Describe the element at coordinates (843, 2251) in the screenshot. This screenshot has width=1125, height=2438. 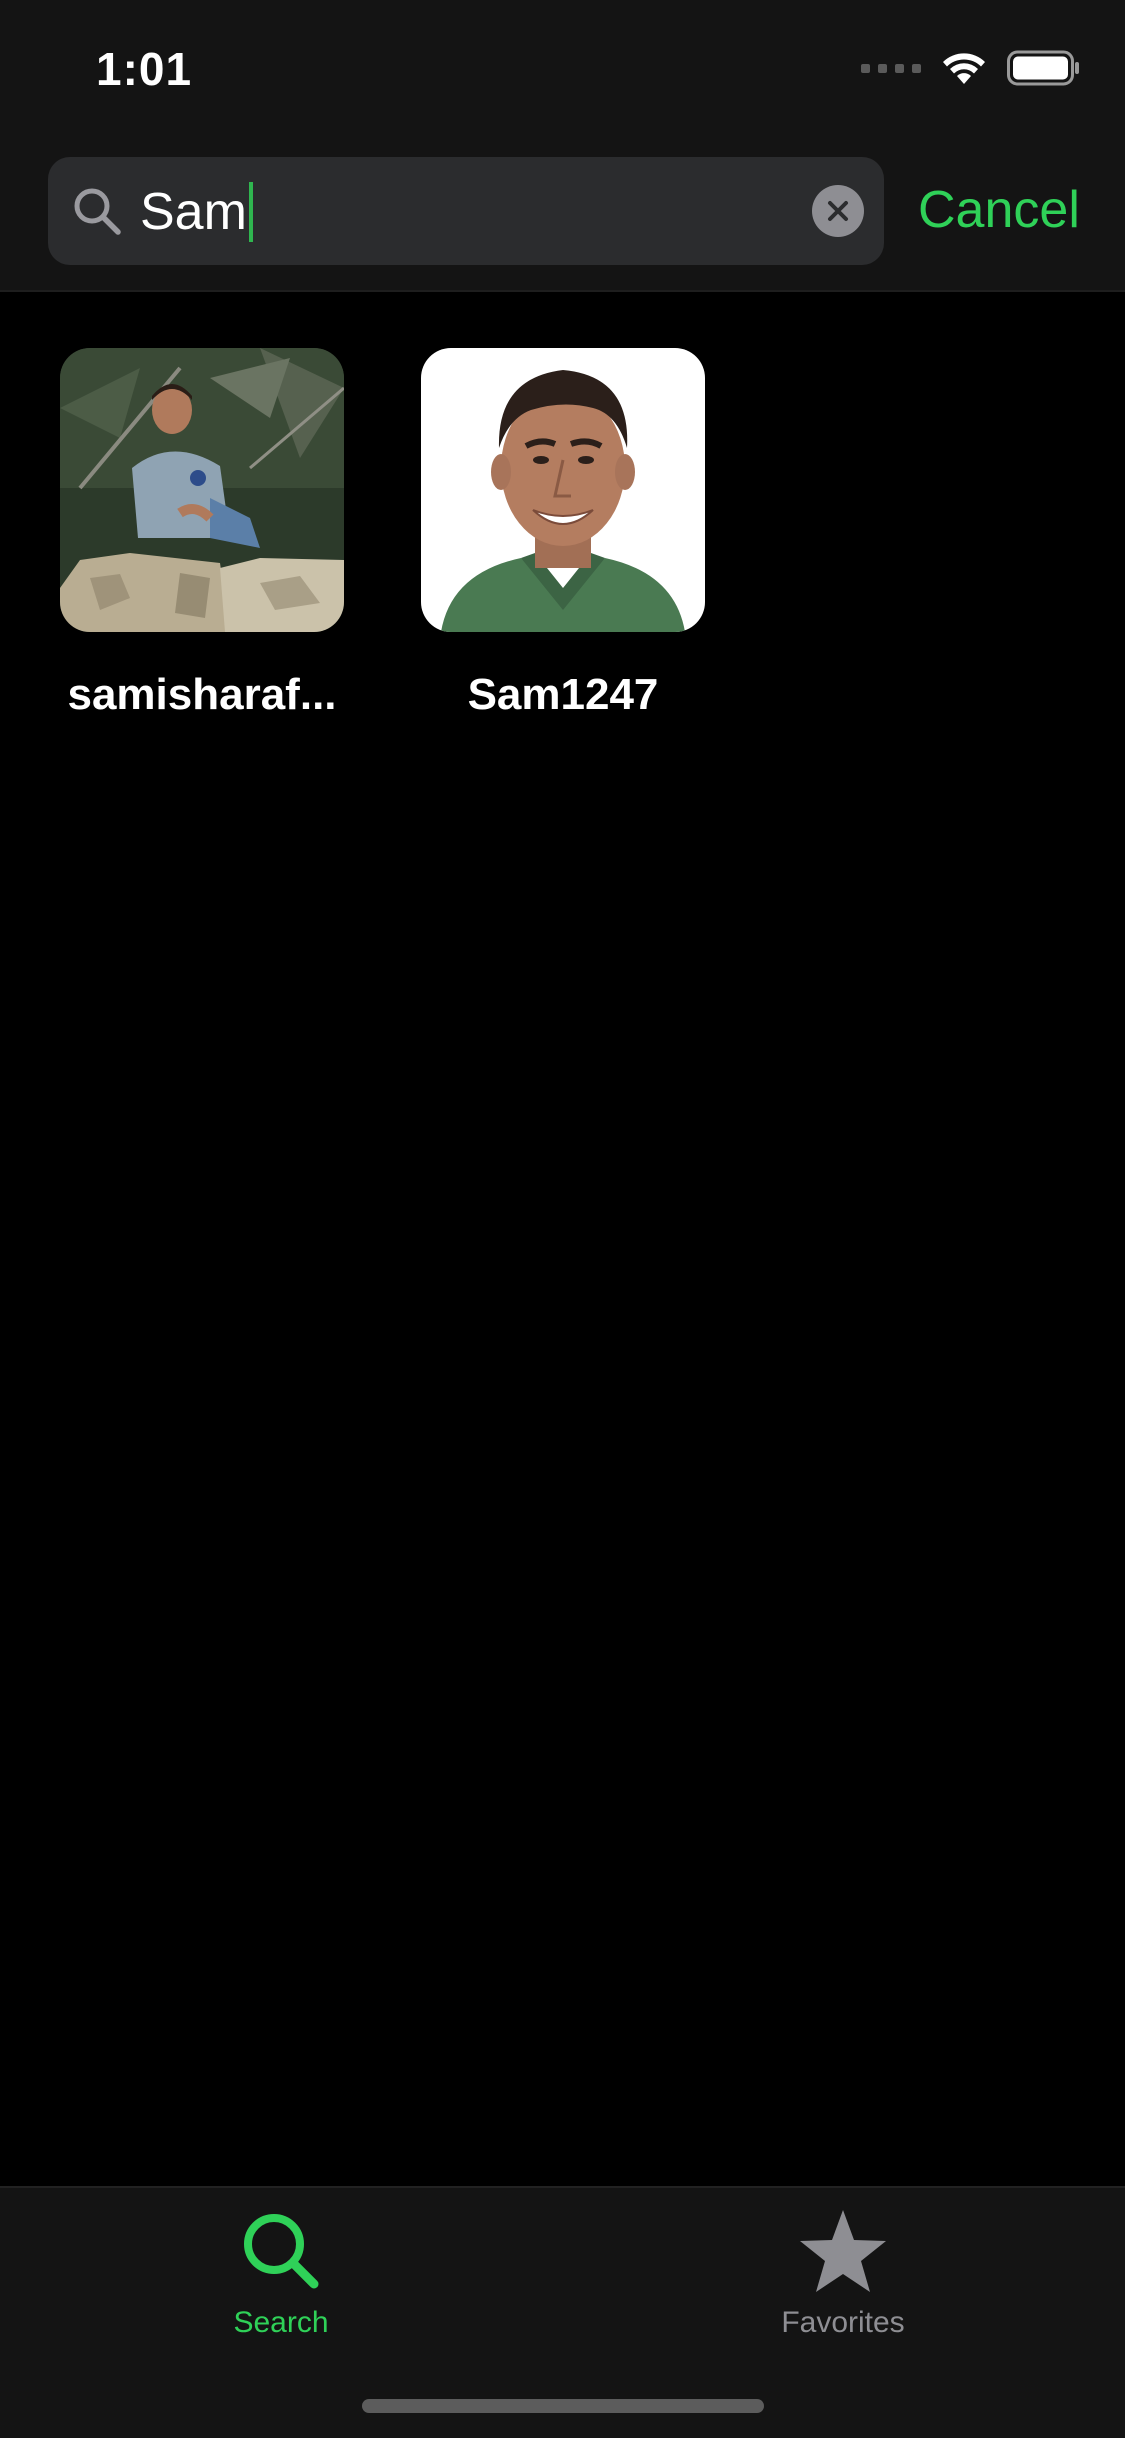
I see `star-icon` at that location.